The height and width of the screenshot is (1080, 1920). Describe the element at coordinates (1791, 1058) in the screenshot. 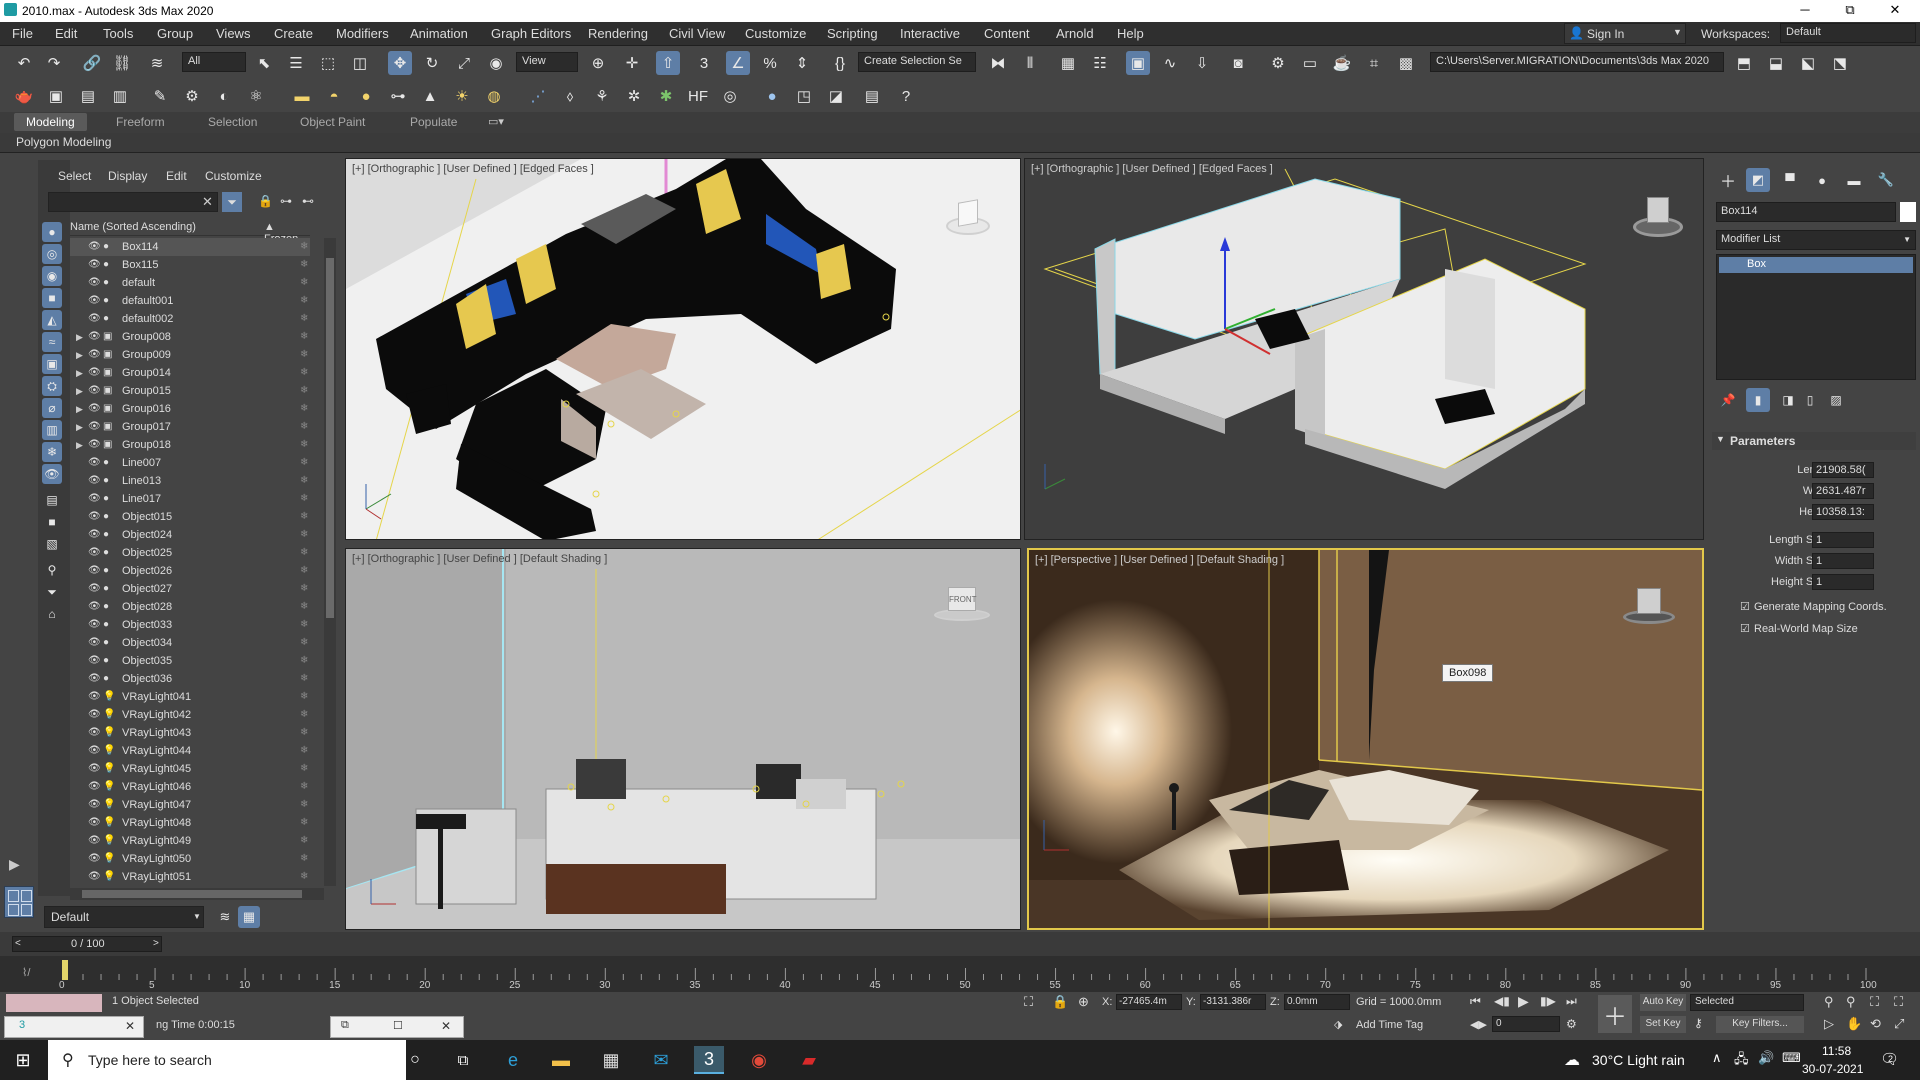

I see `language-icon: ⌨` at that location.